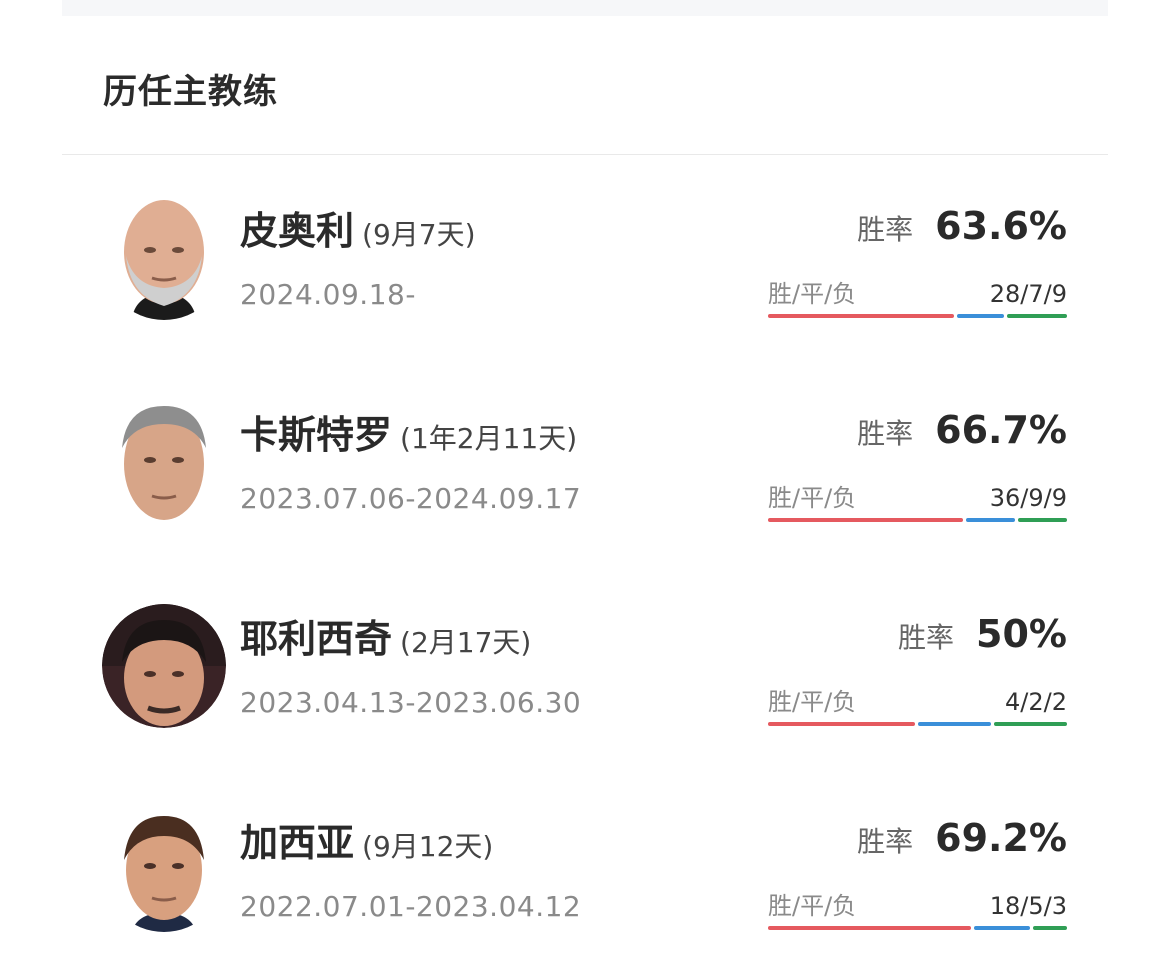  Describe the element at coordinates (411, 498) in the screenshot. I see `coach-period: 2023.07.06-2024.09.17` at that location.